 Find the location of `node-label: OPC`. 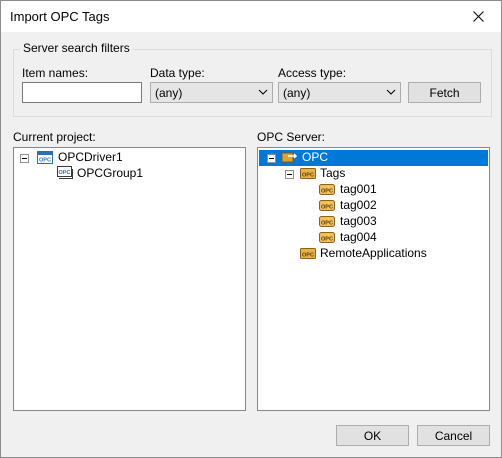

node-label: OPC is located at coordinates (315, 157).